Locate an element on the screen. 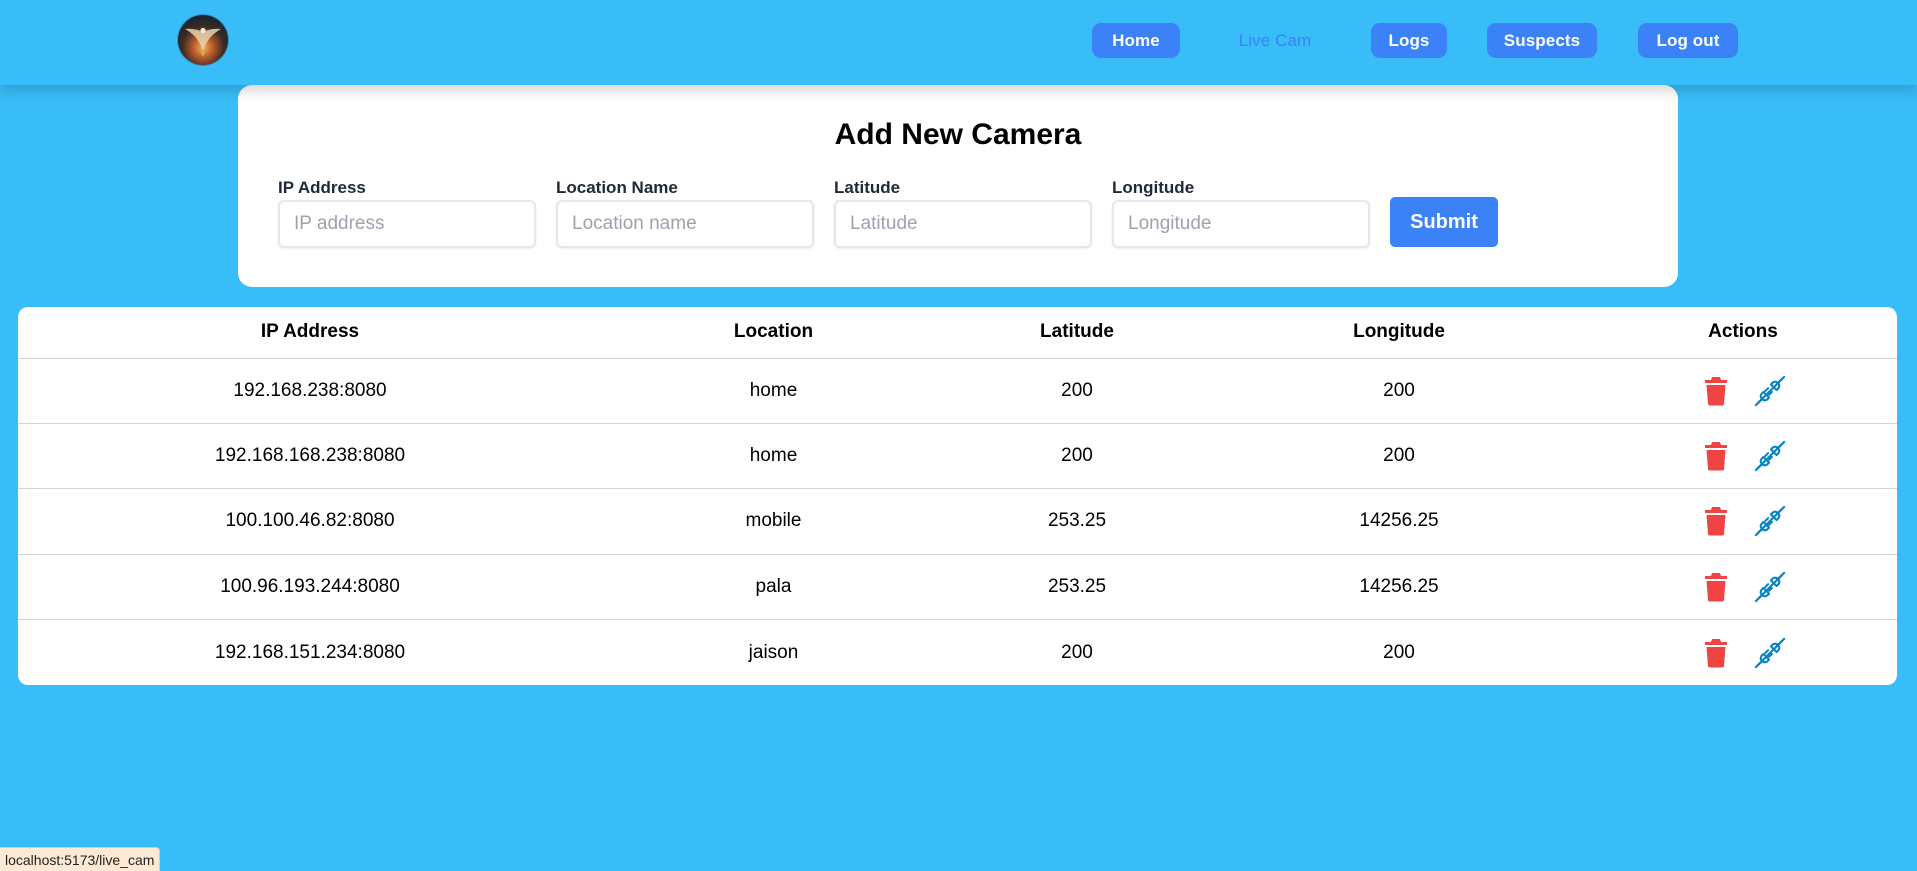 The width and height of the screenshot is (1917, 871). submit-button: Submit is located at coordinates (1444, 222).